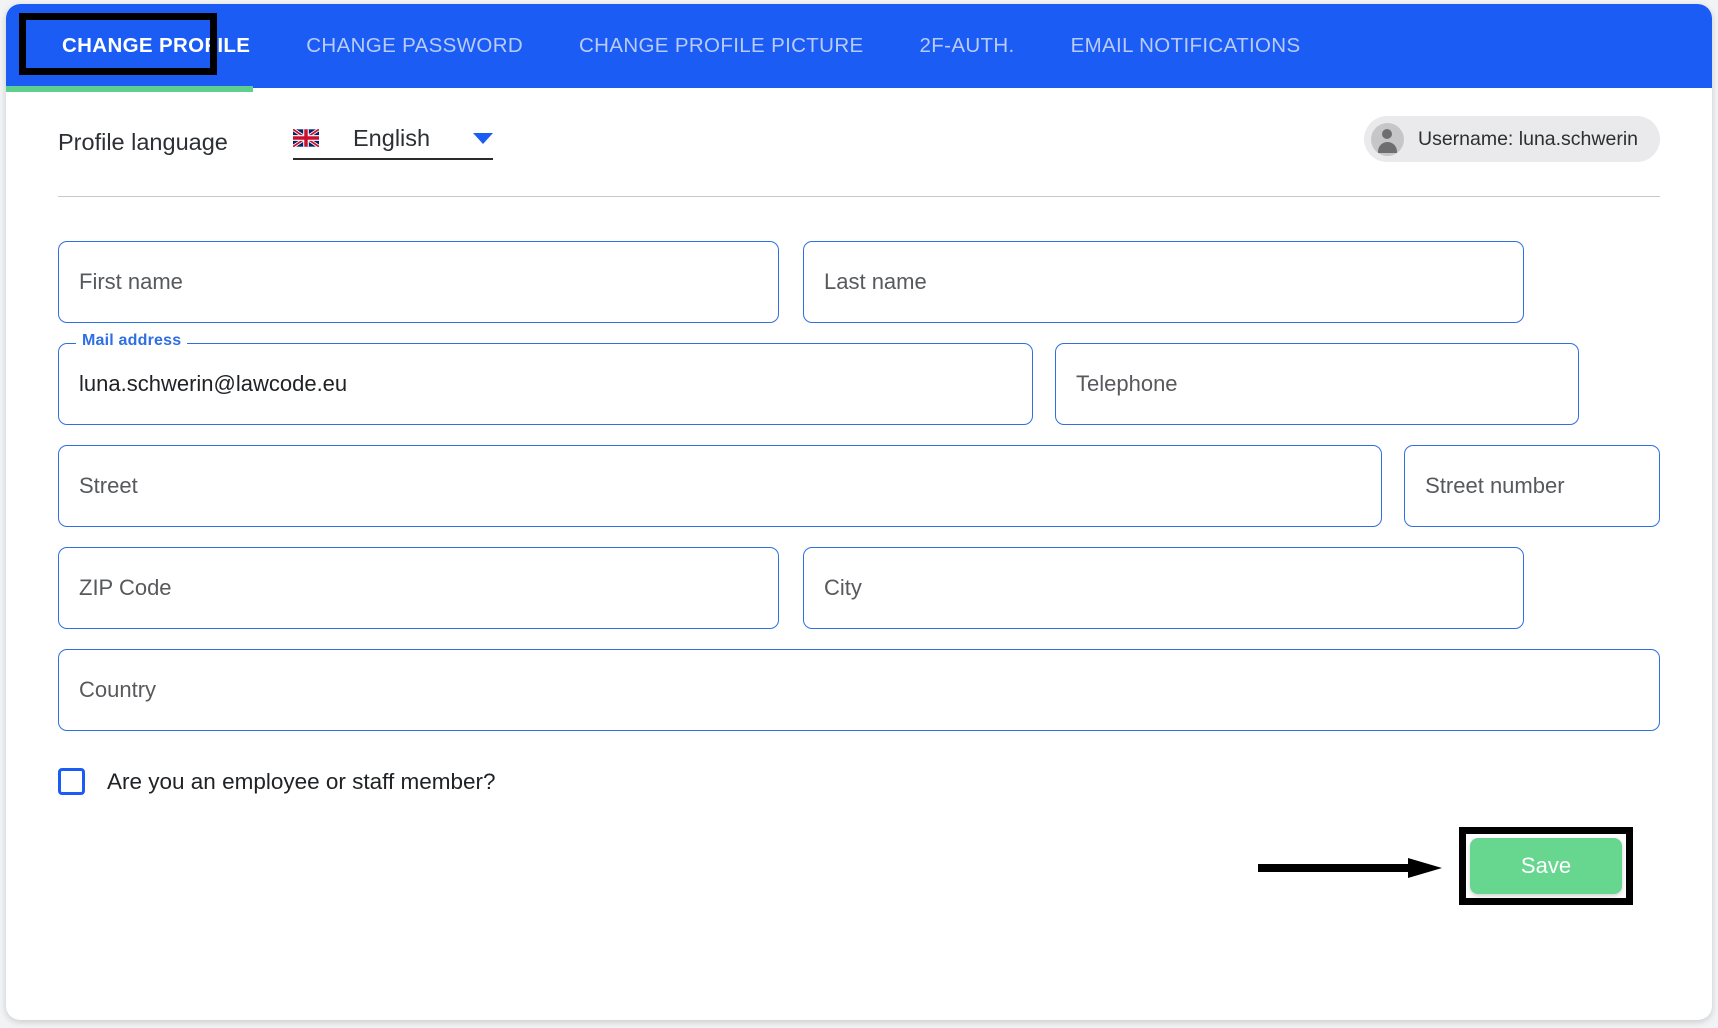 The image size is (1718, 1028). I want to click on street-row: Street Street number, so click(859, 486).